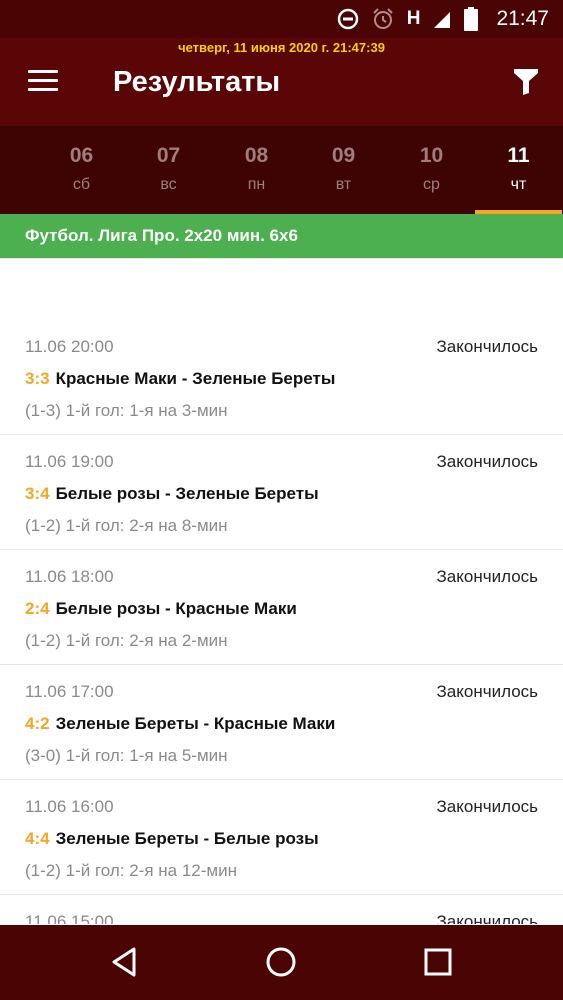 This screenshot has width=563, height=1000. What do you see at coordinates (37, 838) in the screenshot?
I see `match-score: 4:4` at bounding box center [37, 838].